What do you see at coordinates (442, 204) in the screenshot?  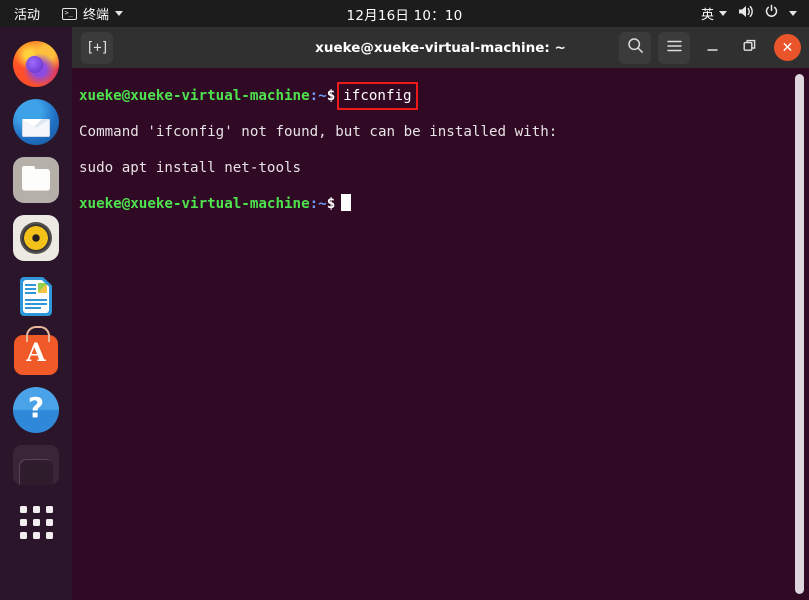 I see `terminal-line-prompt: xueke@xueke-virtual-machine:~$` at bounding box center [442, 204].